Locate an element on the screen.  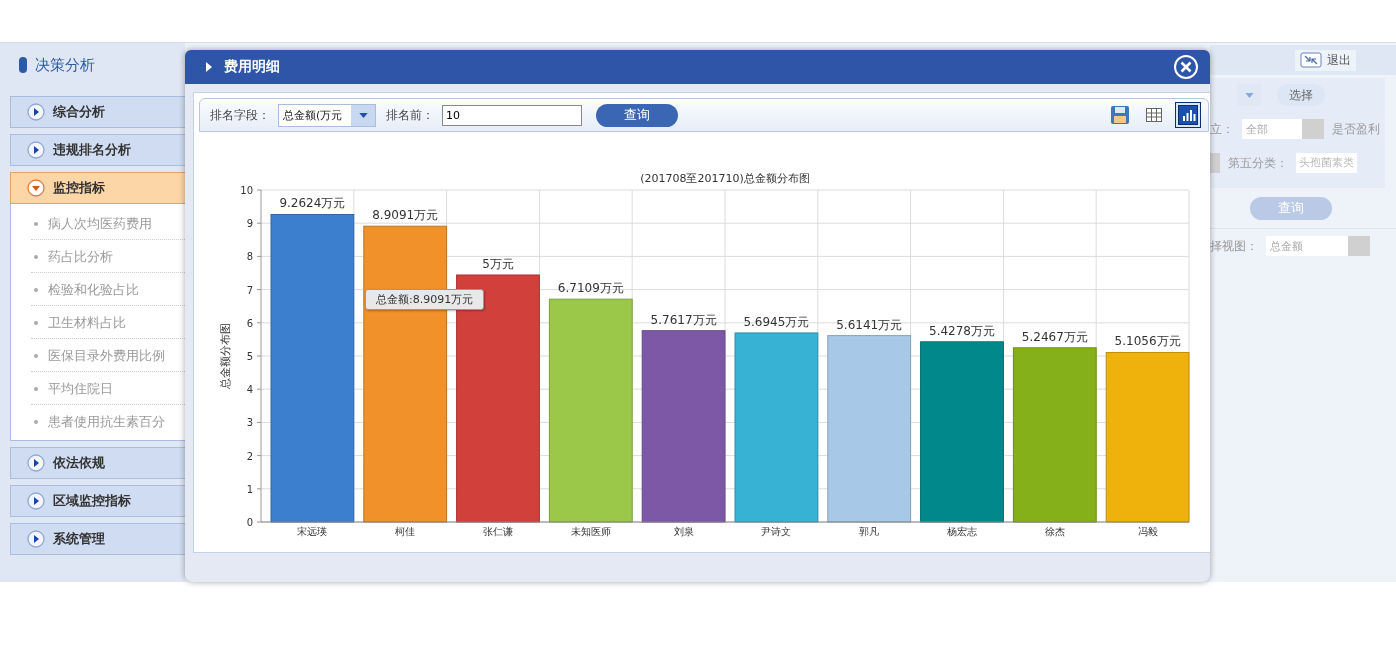
menu-item: 患者使用抗生素百分 is located at coordinates (108, 421).